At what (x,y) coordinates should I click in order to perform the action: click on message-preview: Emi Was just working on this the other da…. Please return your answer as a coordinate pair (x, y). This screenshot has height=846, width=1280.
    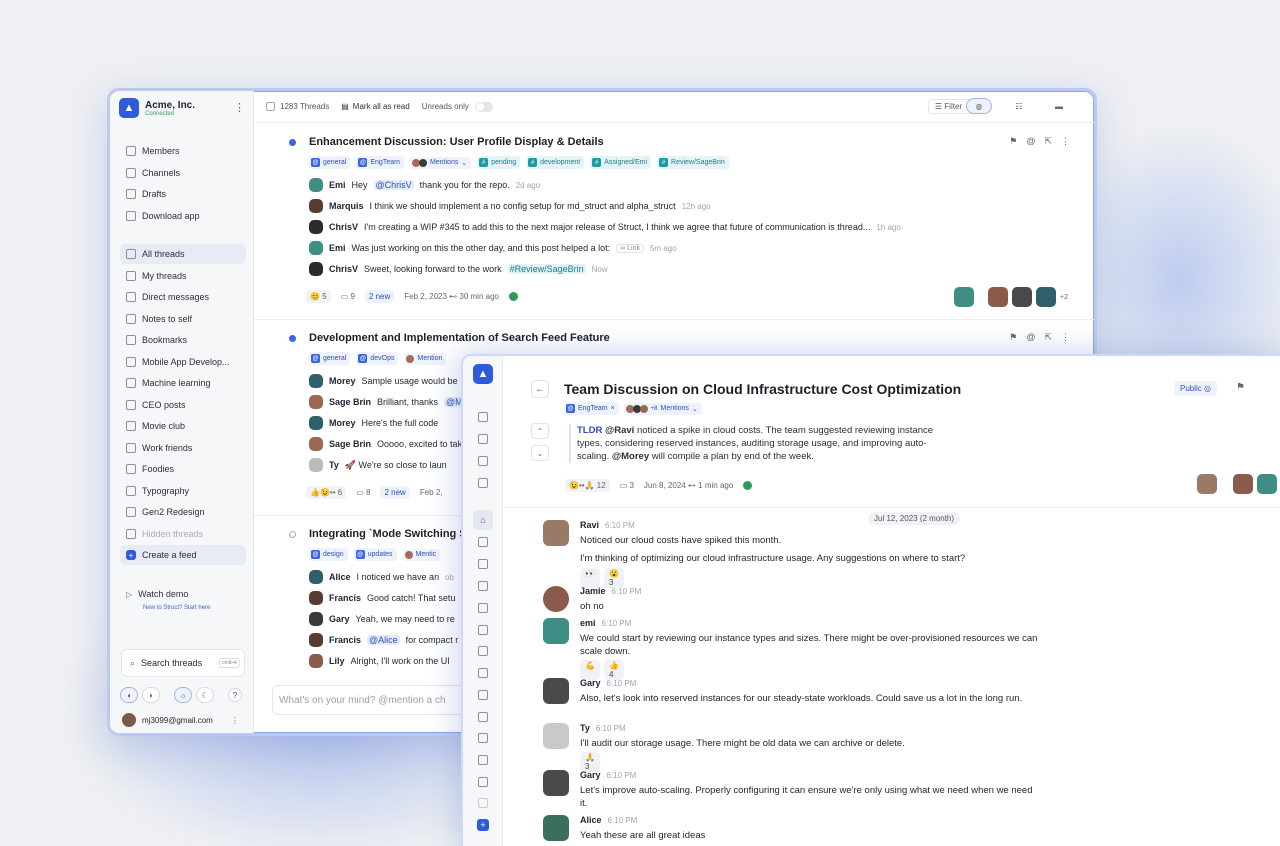
    Looking at the image, I should click on (493, 248).